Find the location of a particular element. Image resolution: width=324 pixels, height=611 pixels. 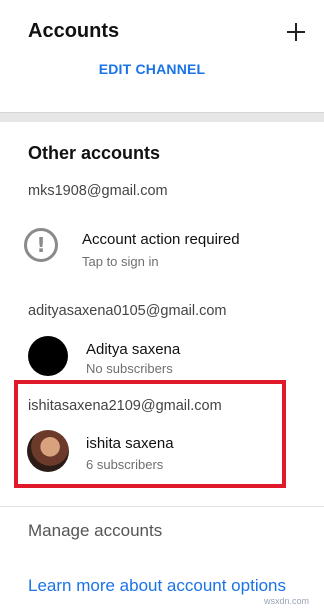

edit-channel-button: EDIT CHANNEL is located at coordinates (152, 69).